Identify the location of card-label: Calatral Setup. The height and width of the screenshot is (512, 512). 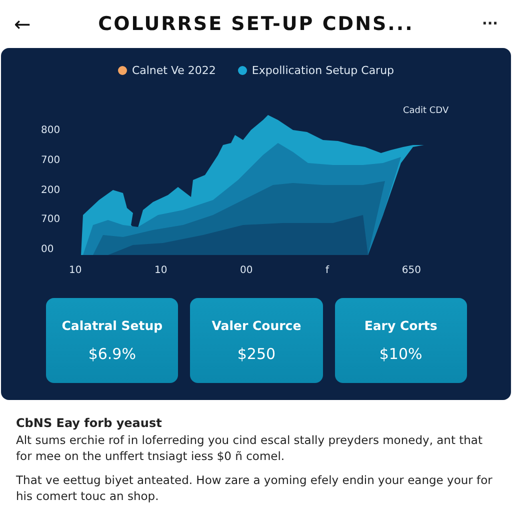
(112, 325).